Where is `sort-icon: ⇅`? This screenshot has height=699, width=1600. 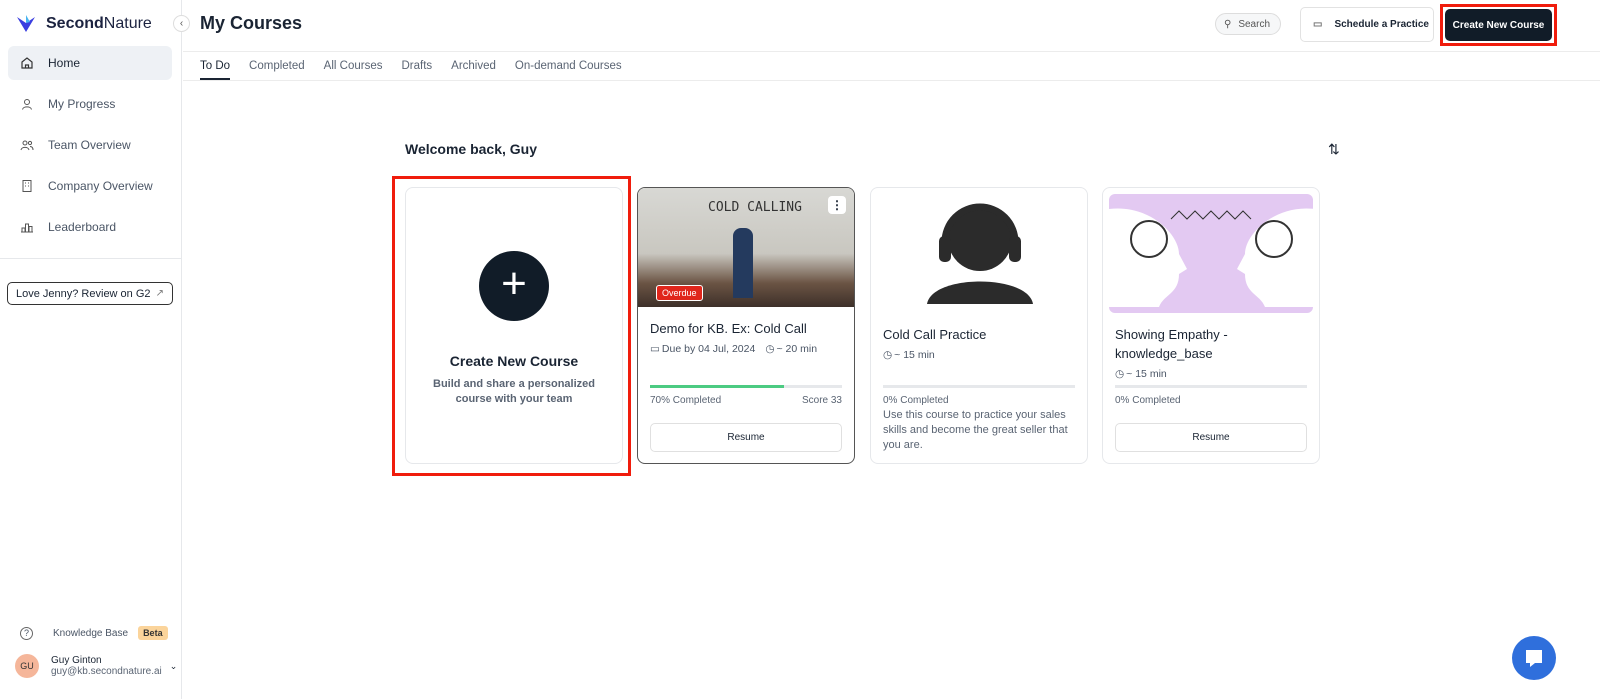 sort-icon: ⇅ is located at coordinates (1334, 149).